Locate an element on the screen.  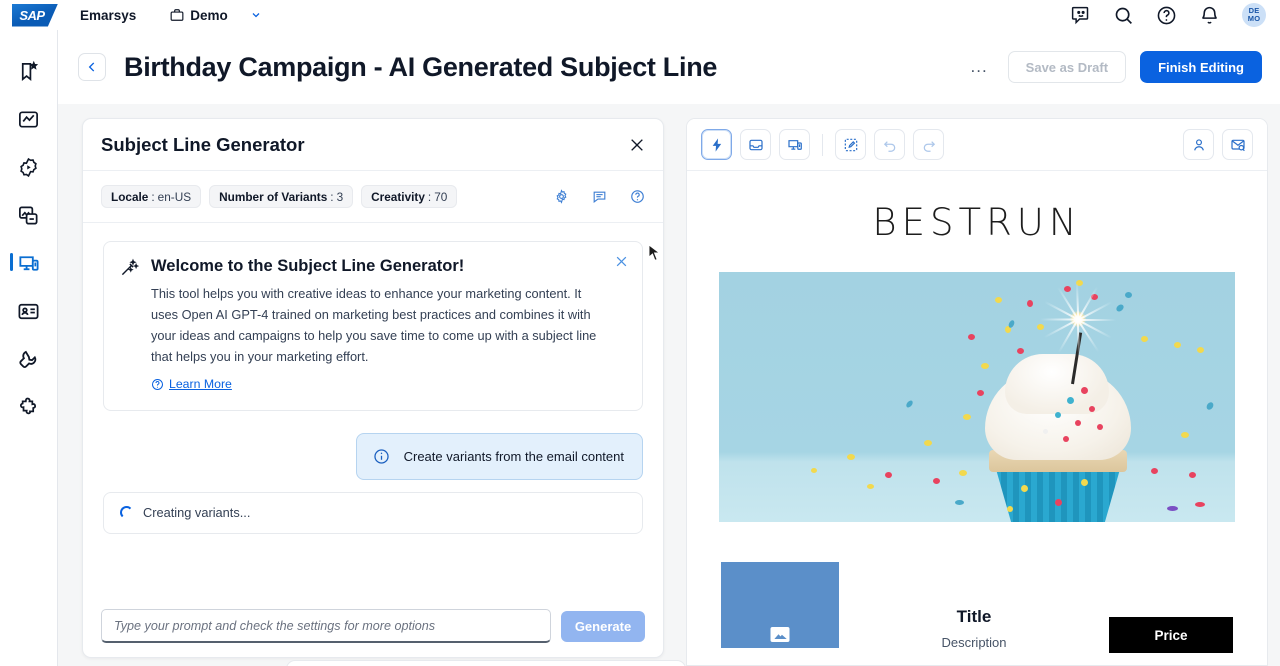
mouse-pointer is located at coordinates (654, 252).